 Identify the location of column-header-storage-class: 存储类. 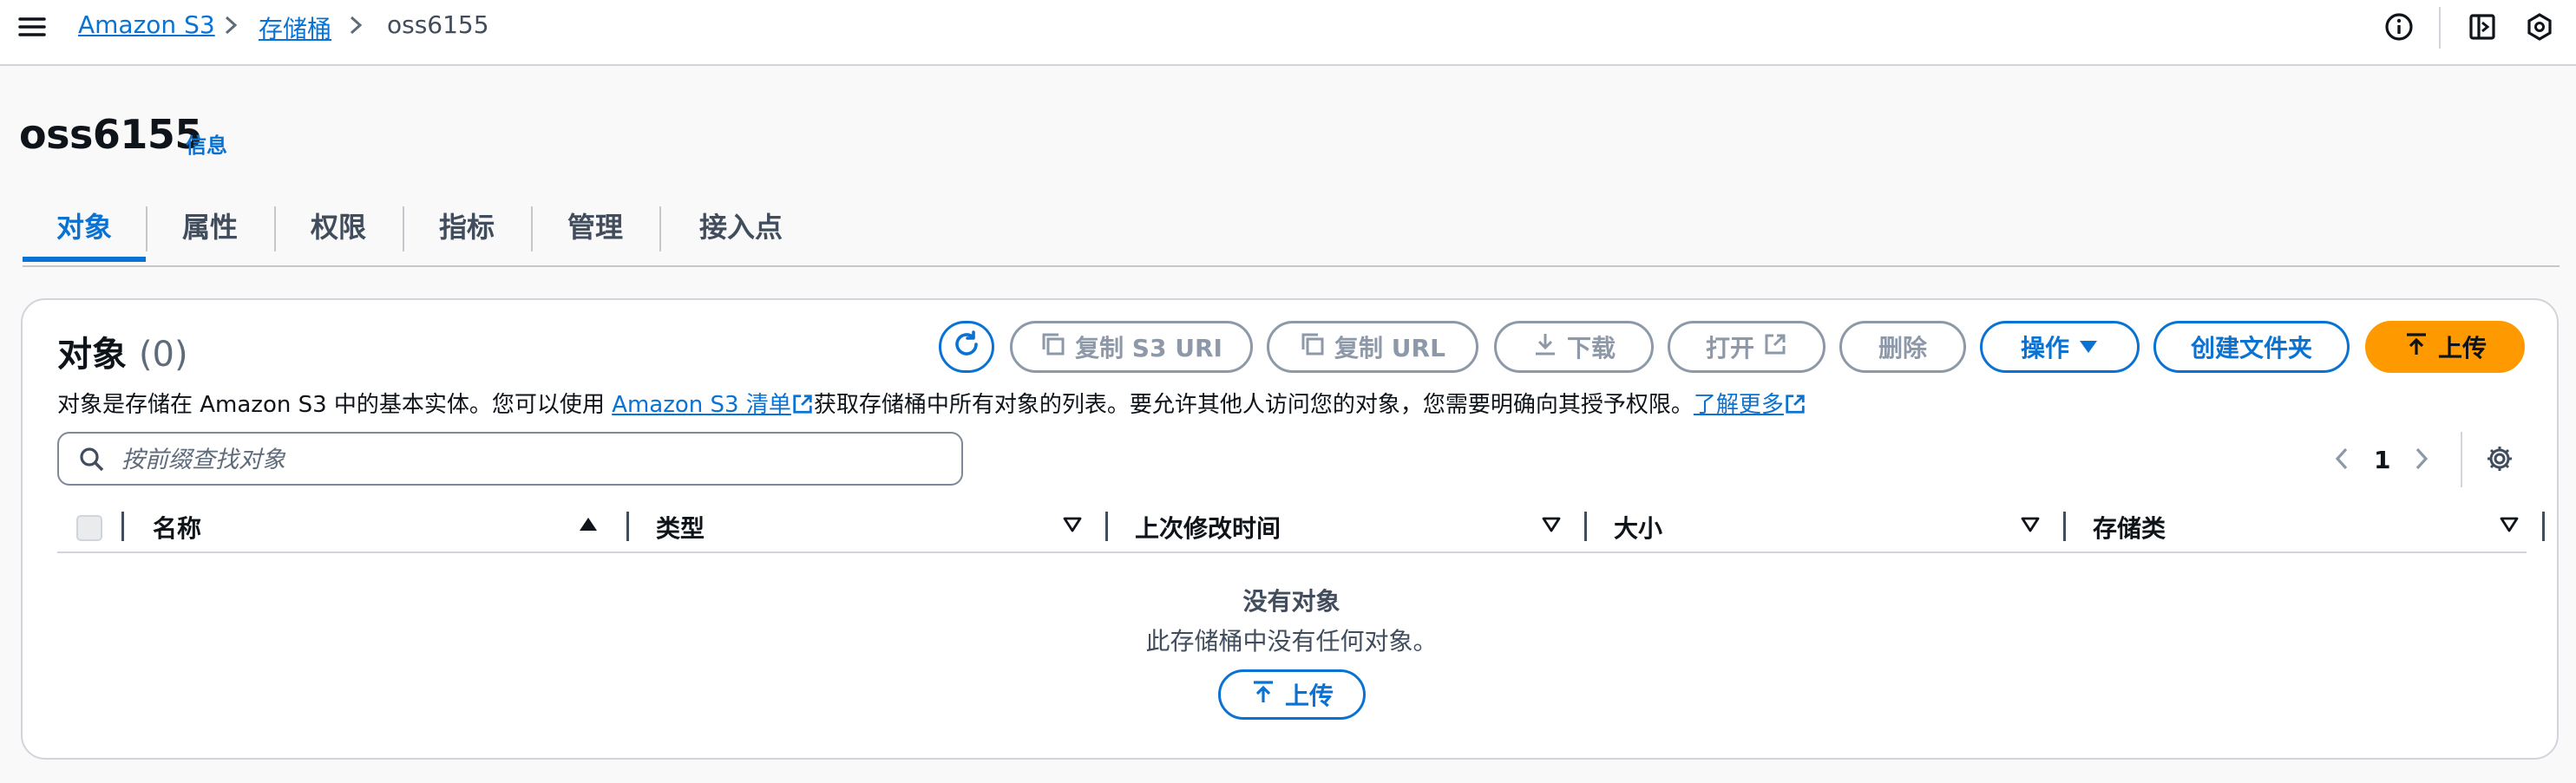
(2129, 527).